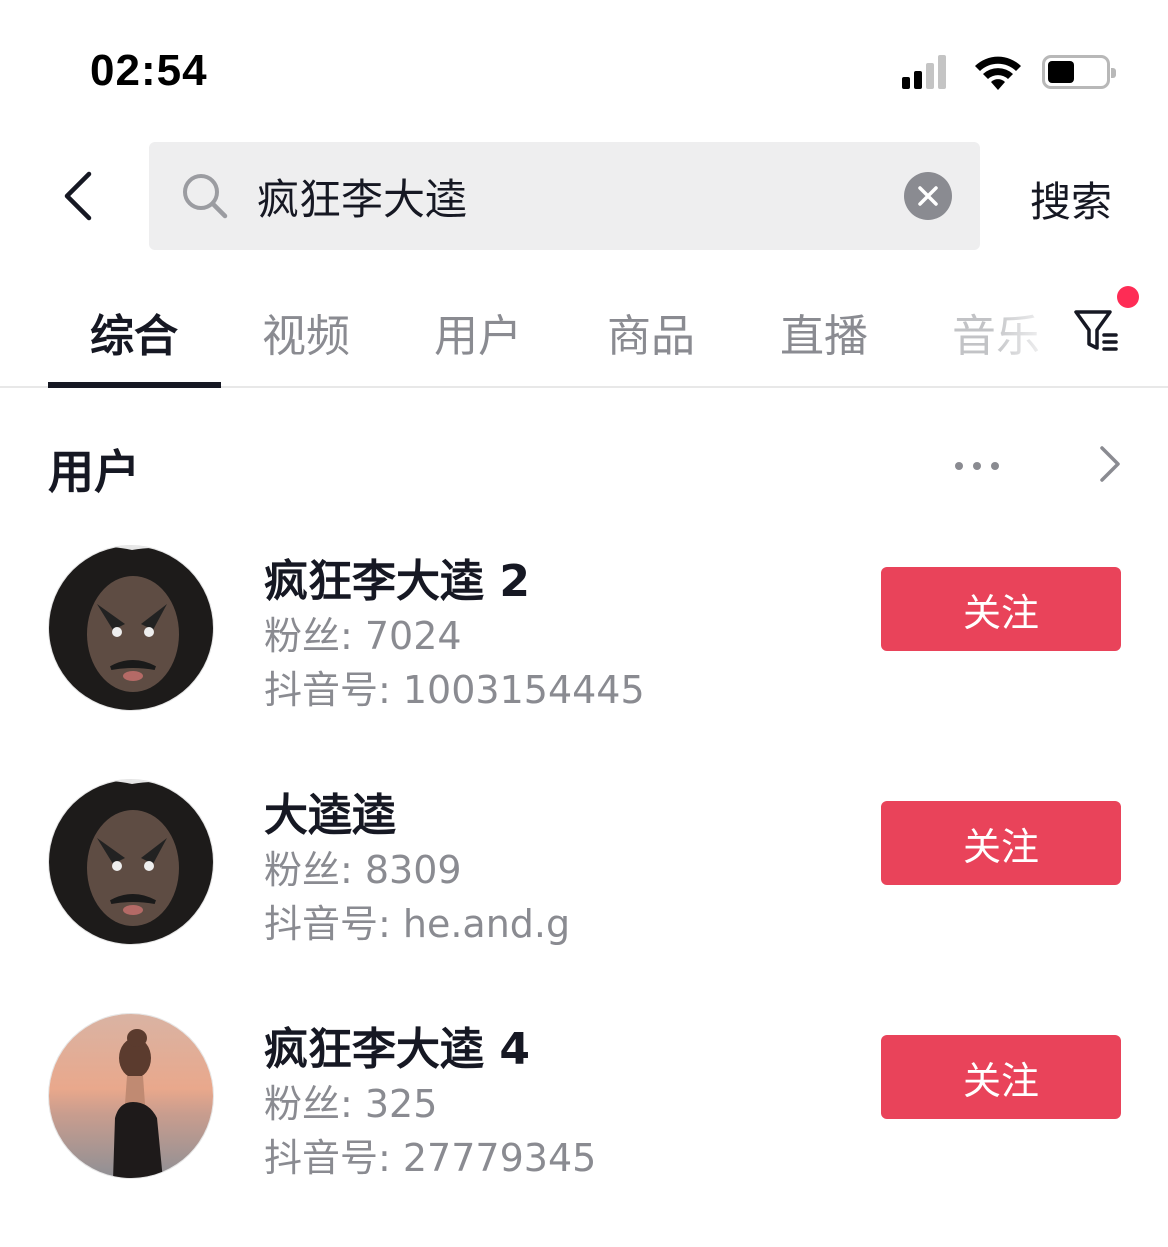 This screenshot has width=1168, height=1247. Describe the element at coordinates (584, 1098) in the screenshot. I see `user-list-item: 疯狂李大逵 4 粉丝: 325 抖音号: 27779345 关注` at that location.